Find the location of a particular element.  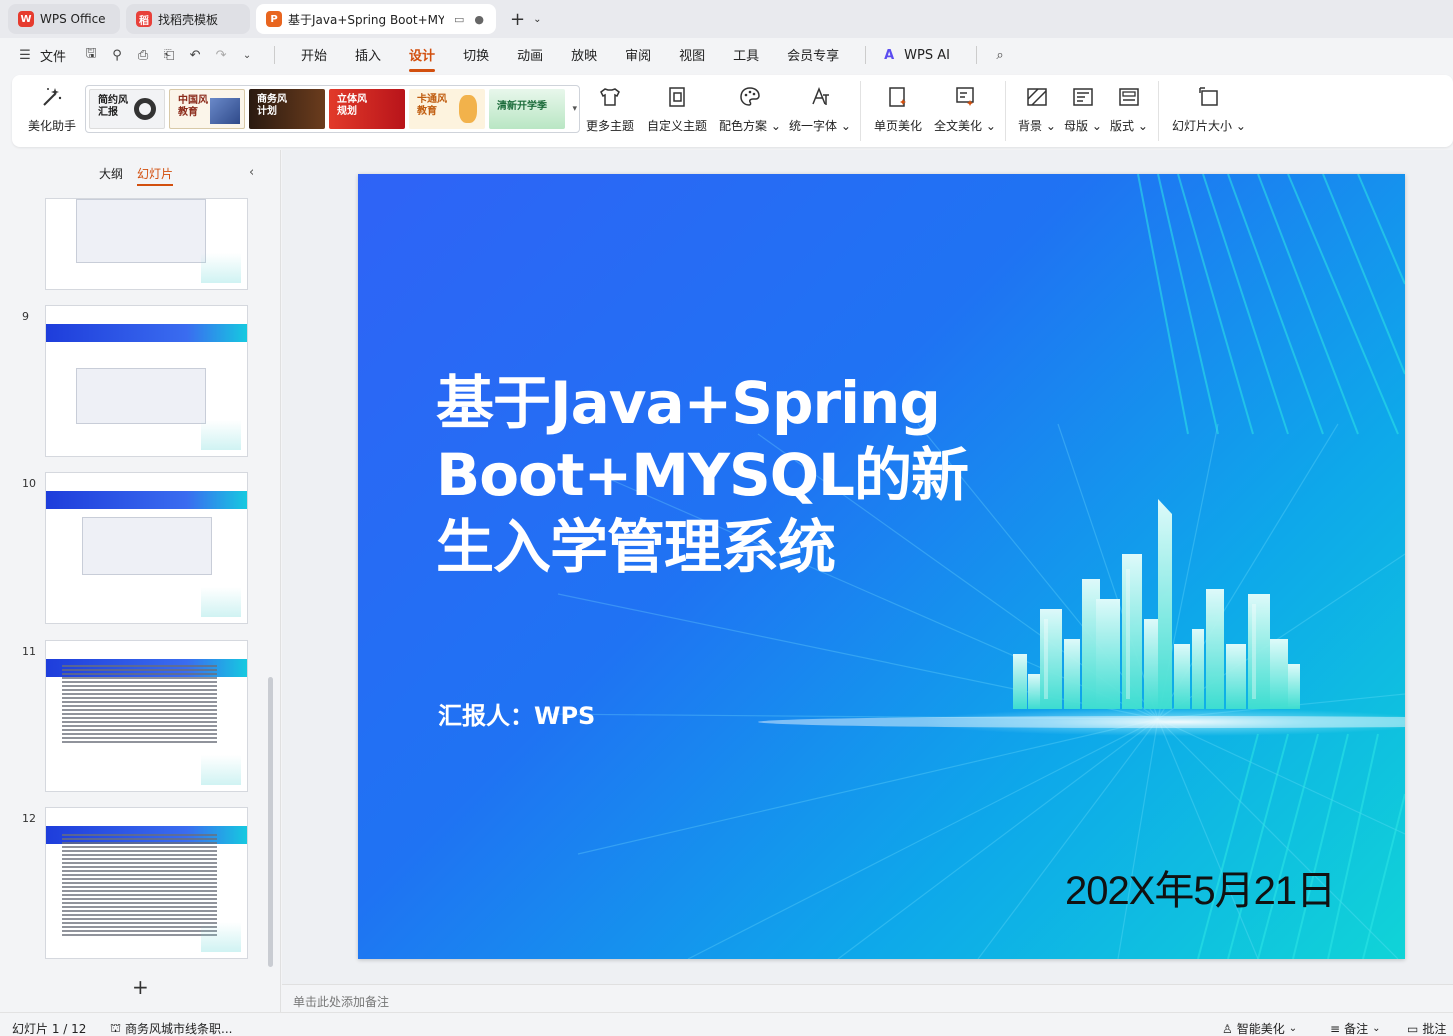

background-icon is located at coordinates (1037, 97).